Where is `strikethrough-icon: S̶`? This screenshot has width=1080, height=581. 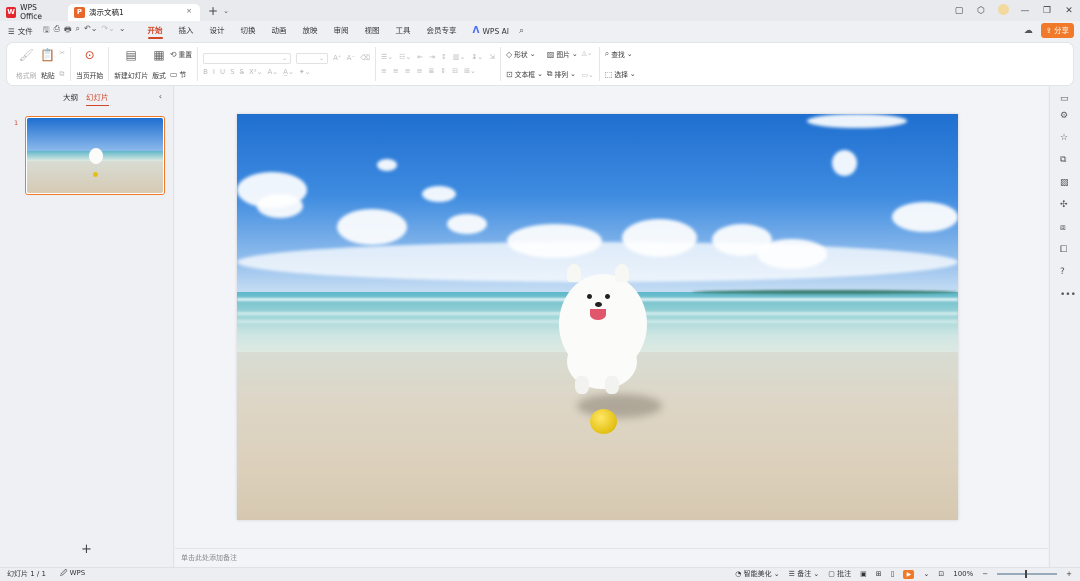
strikethrough-icon: S̶ is located at coordinates (242, 72).